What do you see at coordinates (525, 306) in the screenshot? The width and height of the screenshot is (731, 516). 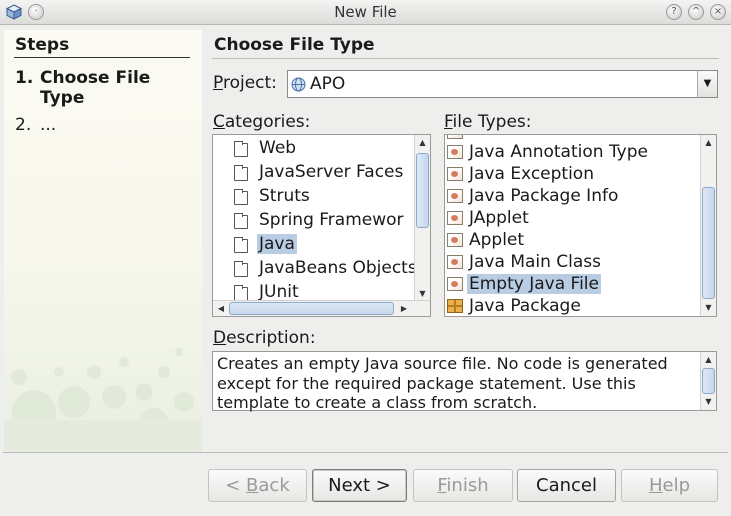 I see `file-type-row-label: Java Package` at bounding box center [525, 306].